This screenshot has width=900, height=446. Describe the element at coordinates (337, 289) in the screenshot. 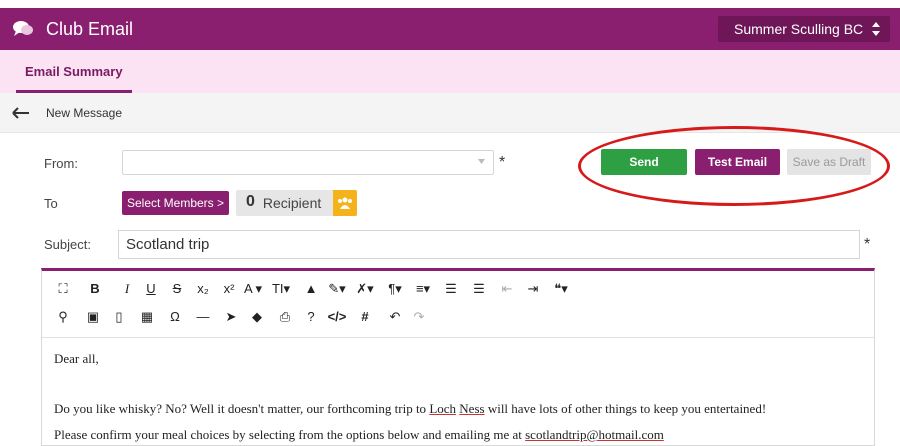

I see `brush-icon: ✎▾` at that location.